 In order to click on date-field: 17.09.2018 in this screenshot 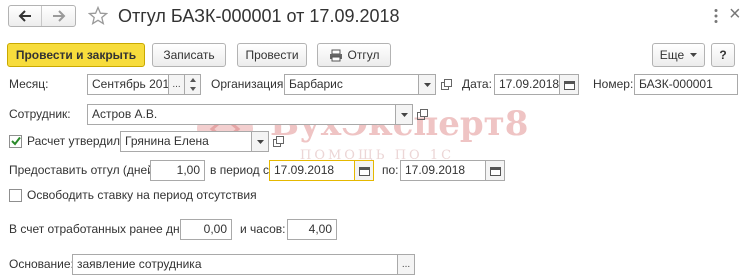, I will do `click(527, 84)`.